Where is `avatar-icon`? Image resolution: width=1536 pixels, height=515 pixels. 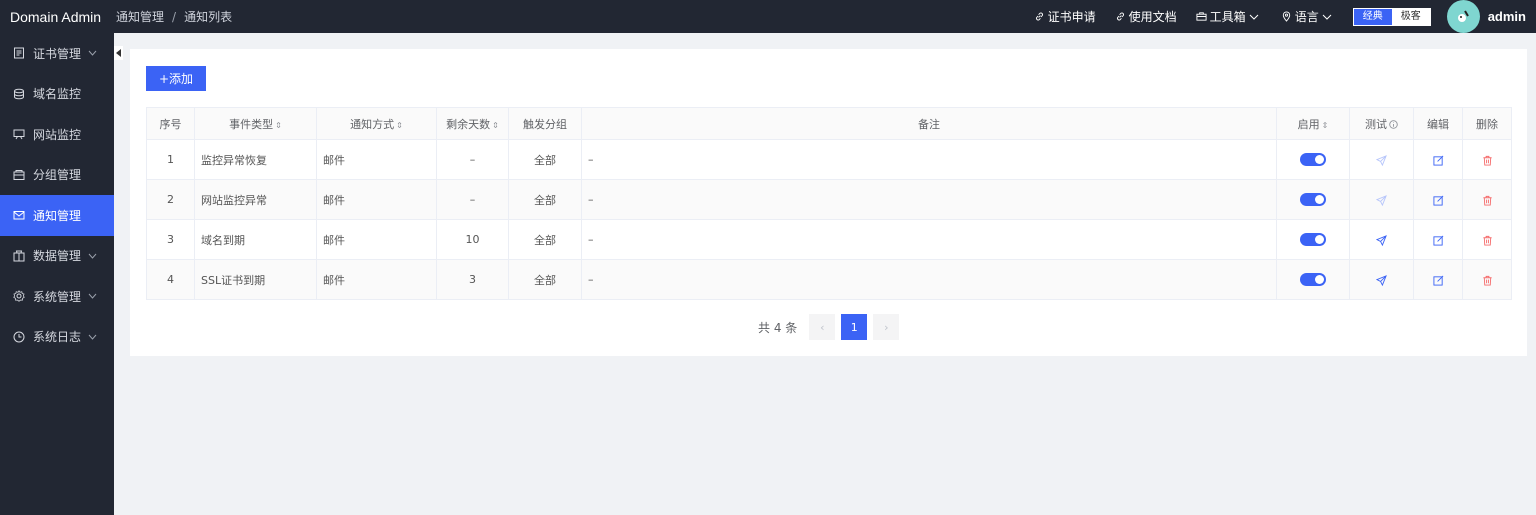
avatar-icon is located at coordinates (1464, 15).